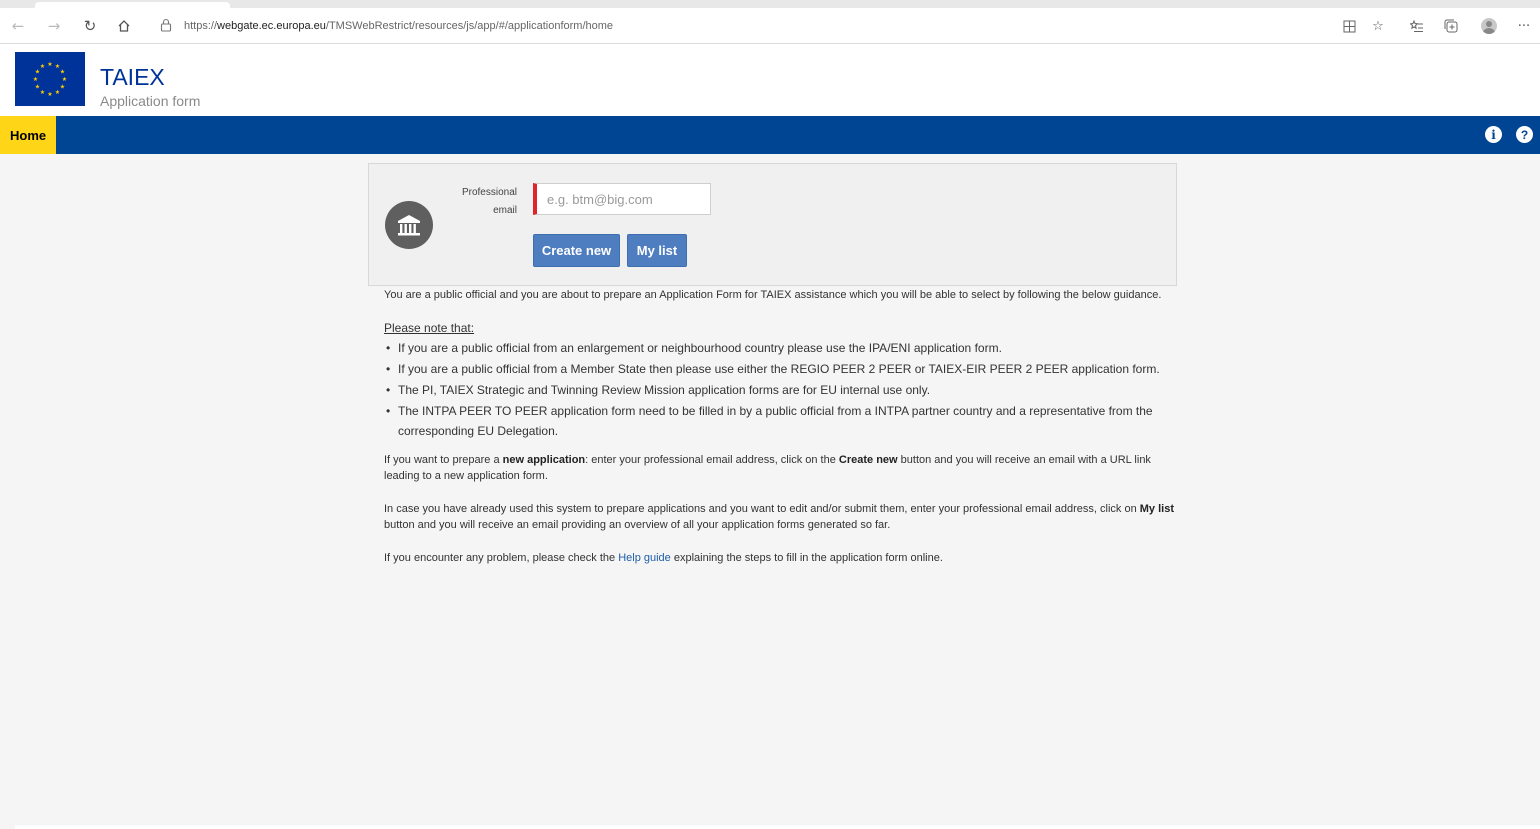 Image resolution: width=1540 pixels, height=829 pixels. Describe the element at coordinates (1489, 26) in the screenshot. I see `profile-icon` at that location.